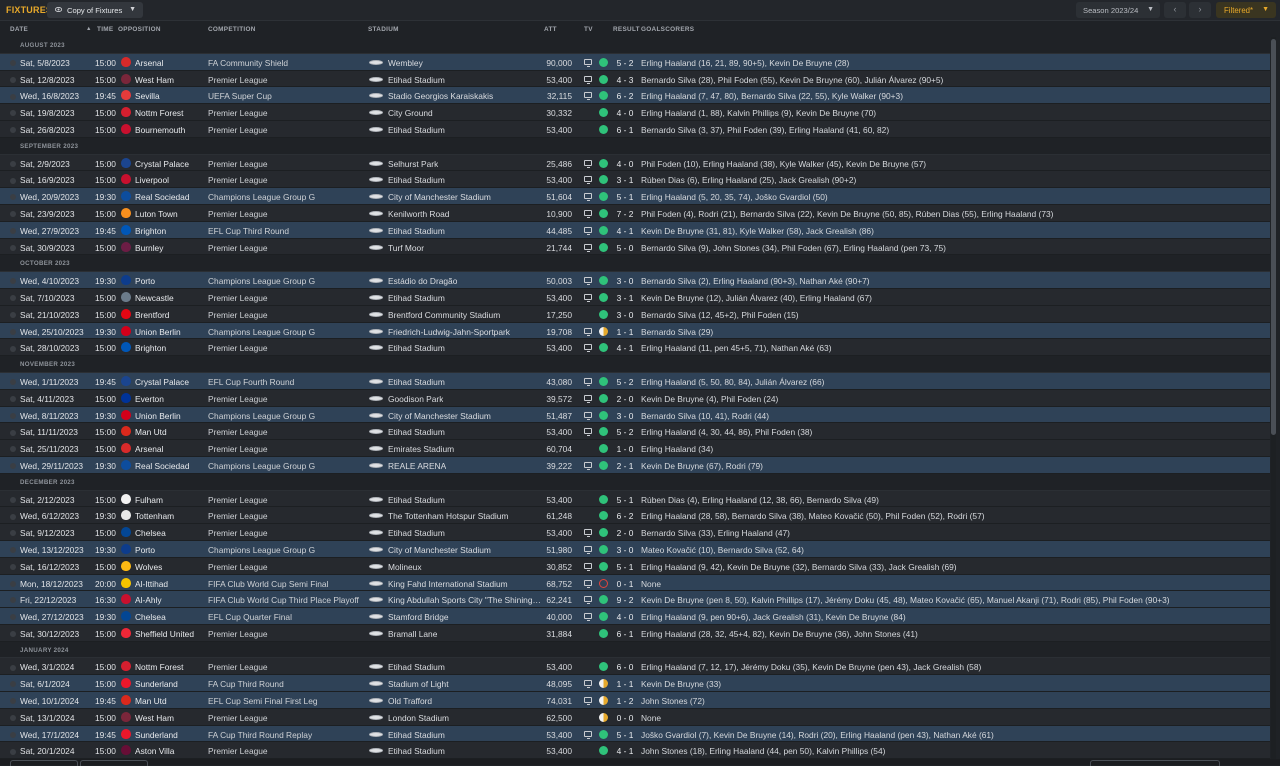 The height and width of the screenshot is (766, 1280). I want to click on match-score: 6 - 0, so click(625, 667).